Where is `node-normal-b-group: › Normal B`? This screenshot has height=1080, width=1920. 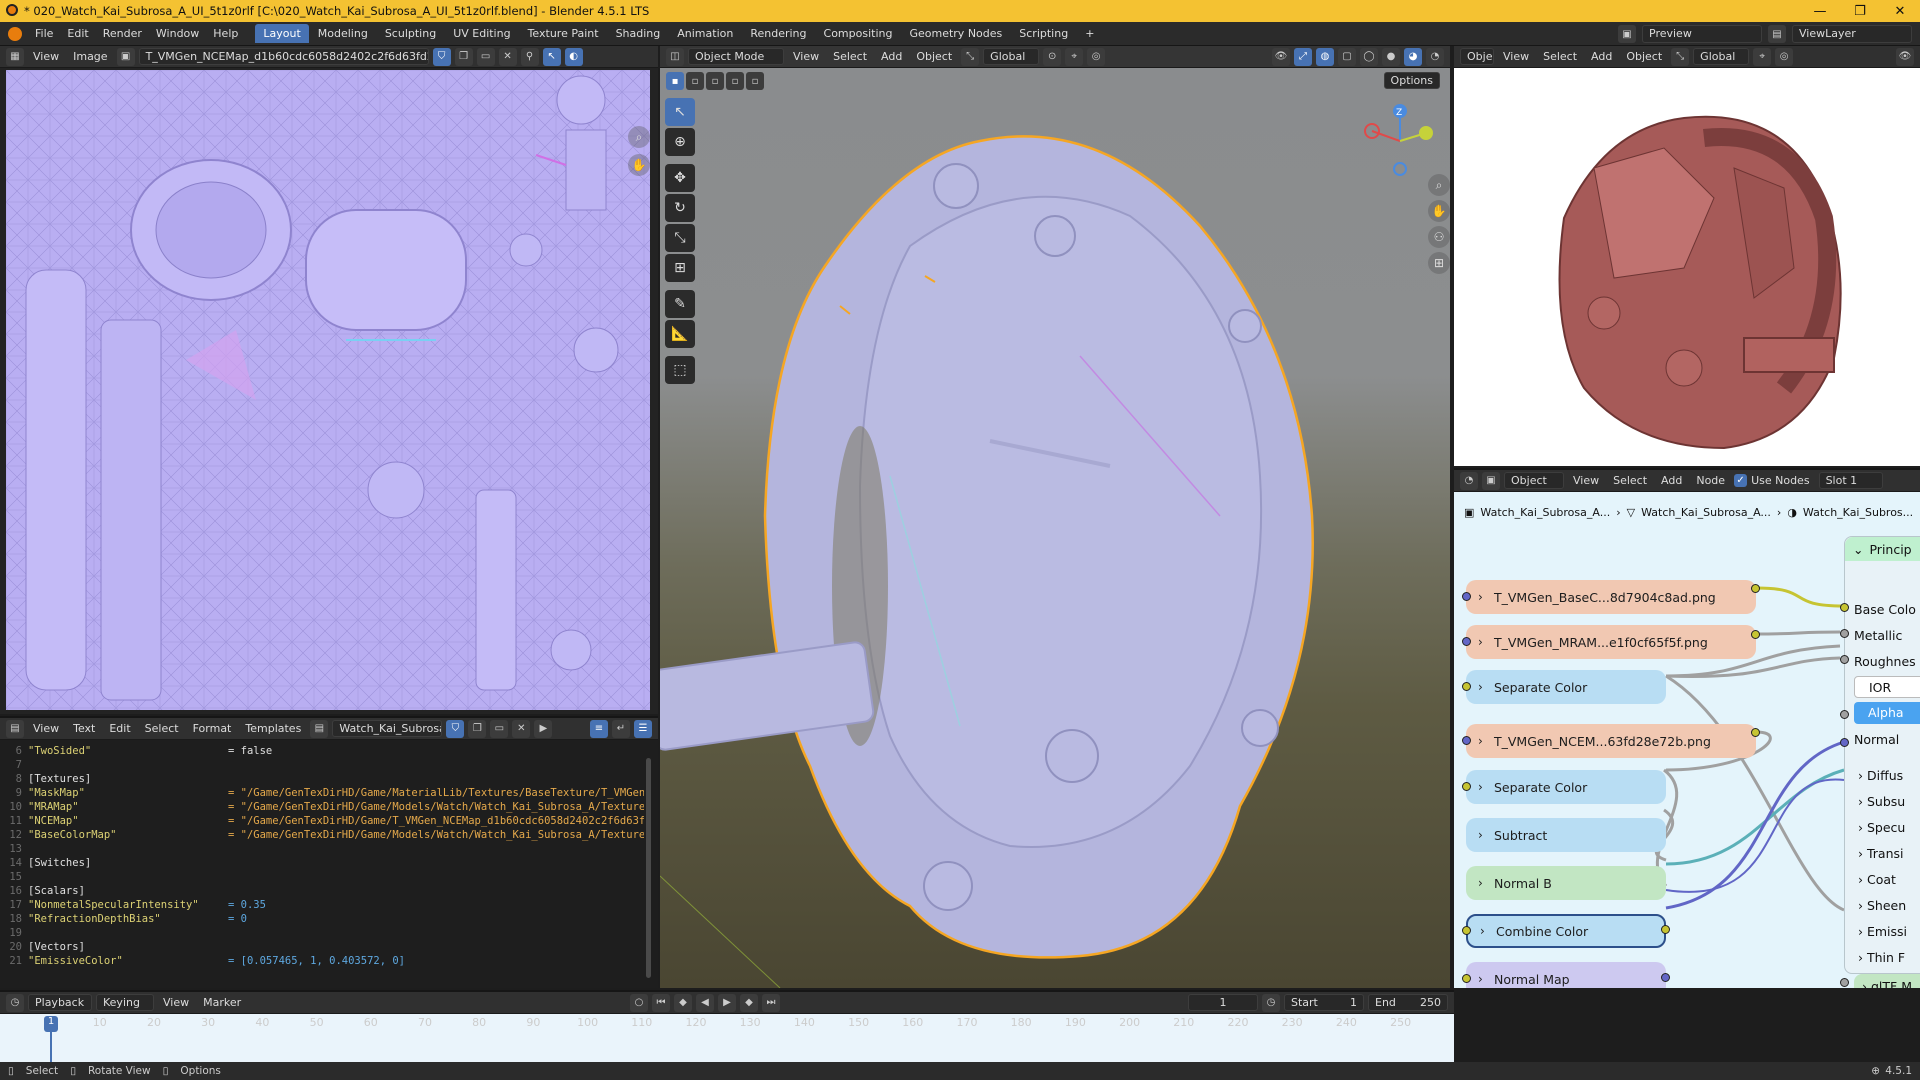
node-normal-b-group: › Normal B is located at coordinates (1566, 883).